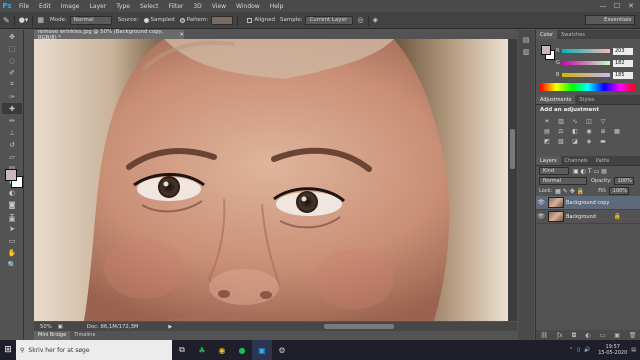 This screenshot has width=640, height=360. What do you see at coordinates (24, 6) in the screenshot?
I see `menu-file: File` at bounding box center [24, 6].